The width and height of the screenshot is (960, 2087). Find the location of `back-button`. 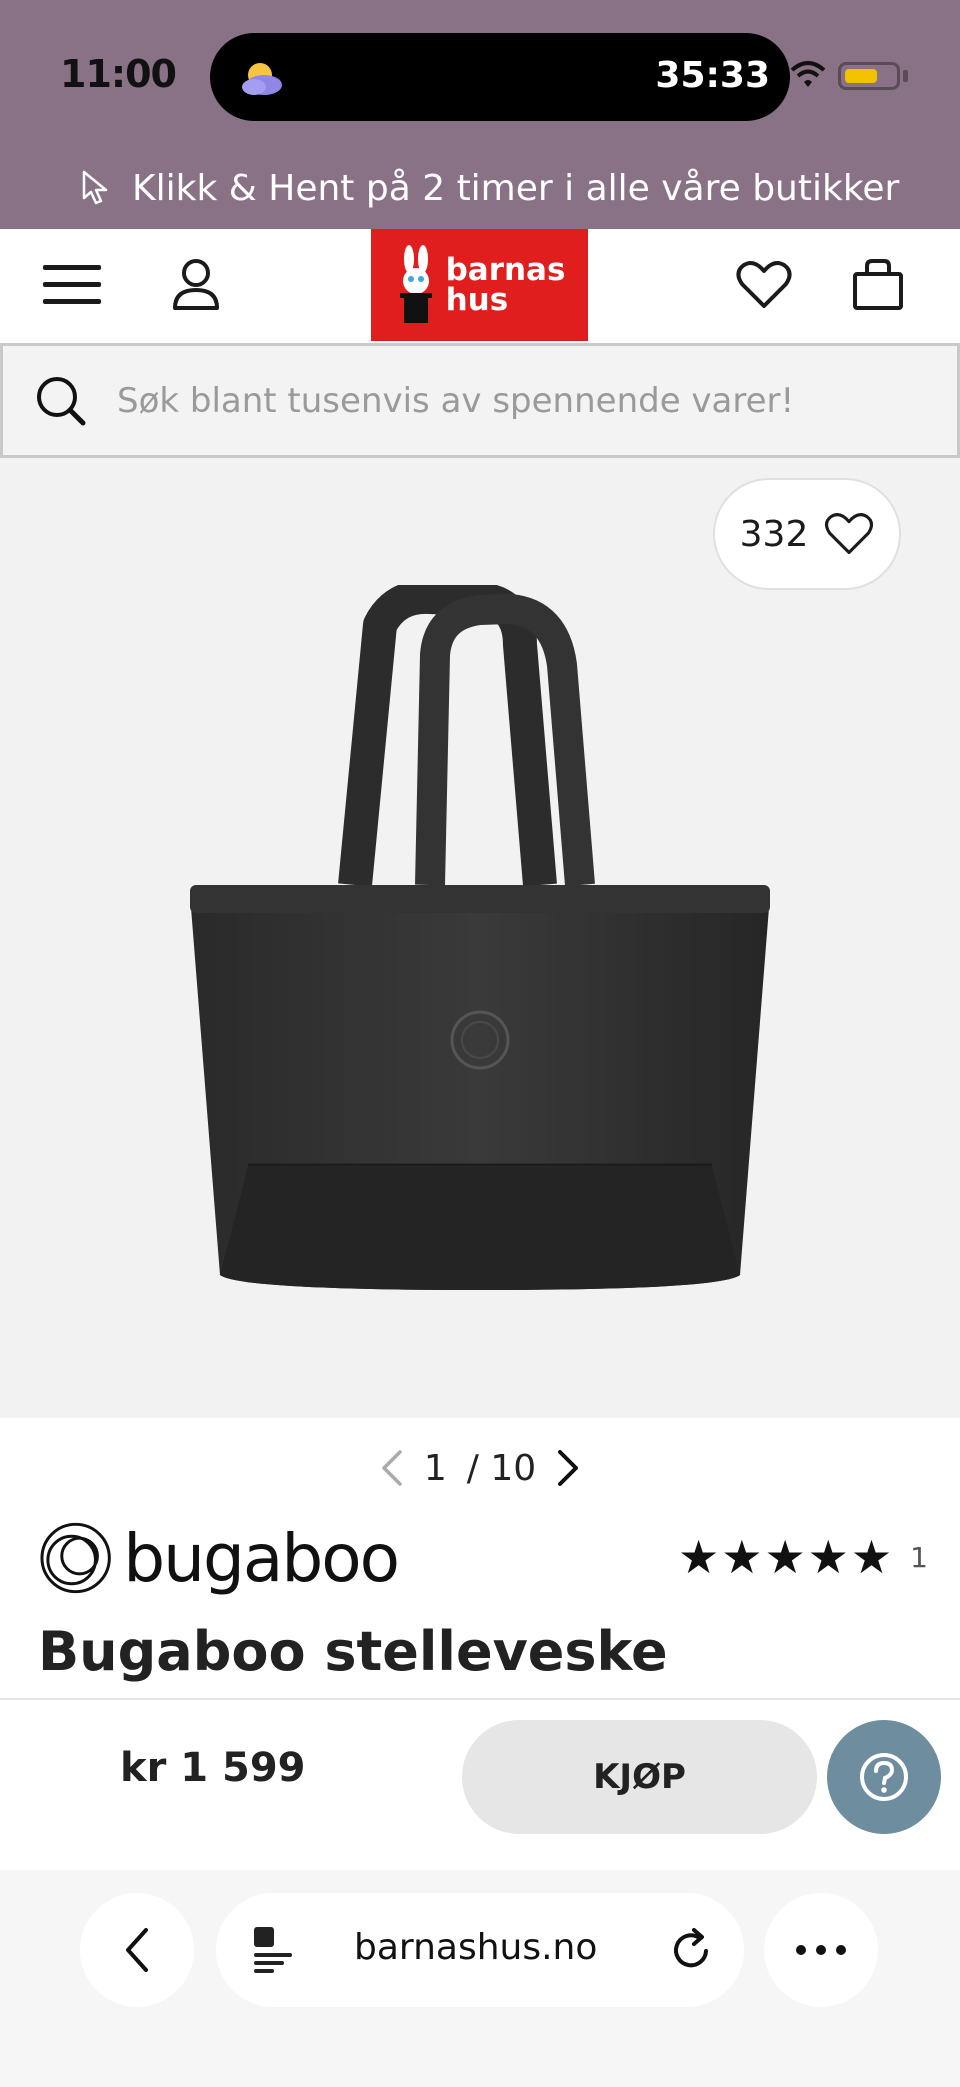

back-button is located at coordinates (137, 1950).